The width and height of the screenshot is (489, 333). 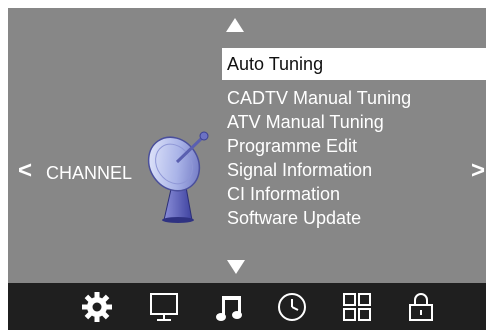 I want to click on down-arrow-icon, so click(x=236, y=267).